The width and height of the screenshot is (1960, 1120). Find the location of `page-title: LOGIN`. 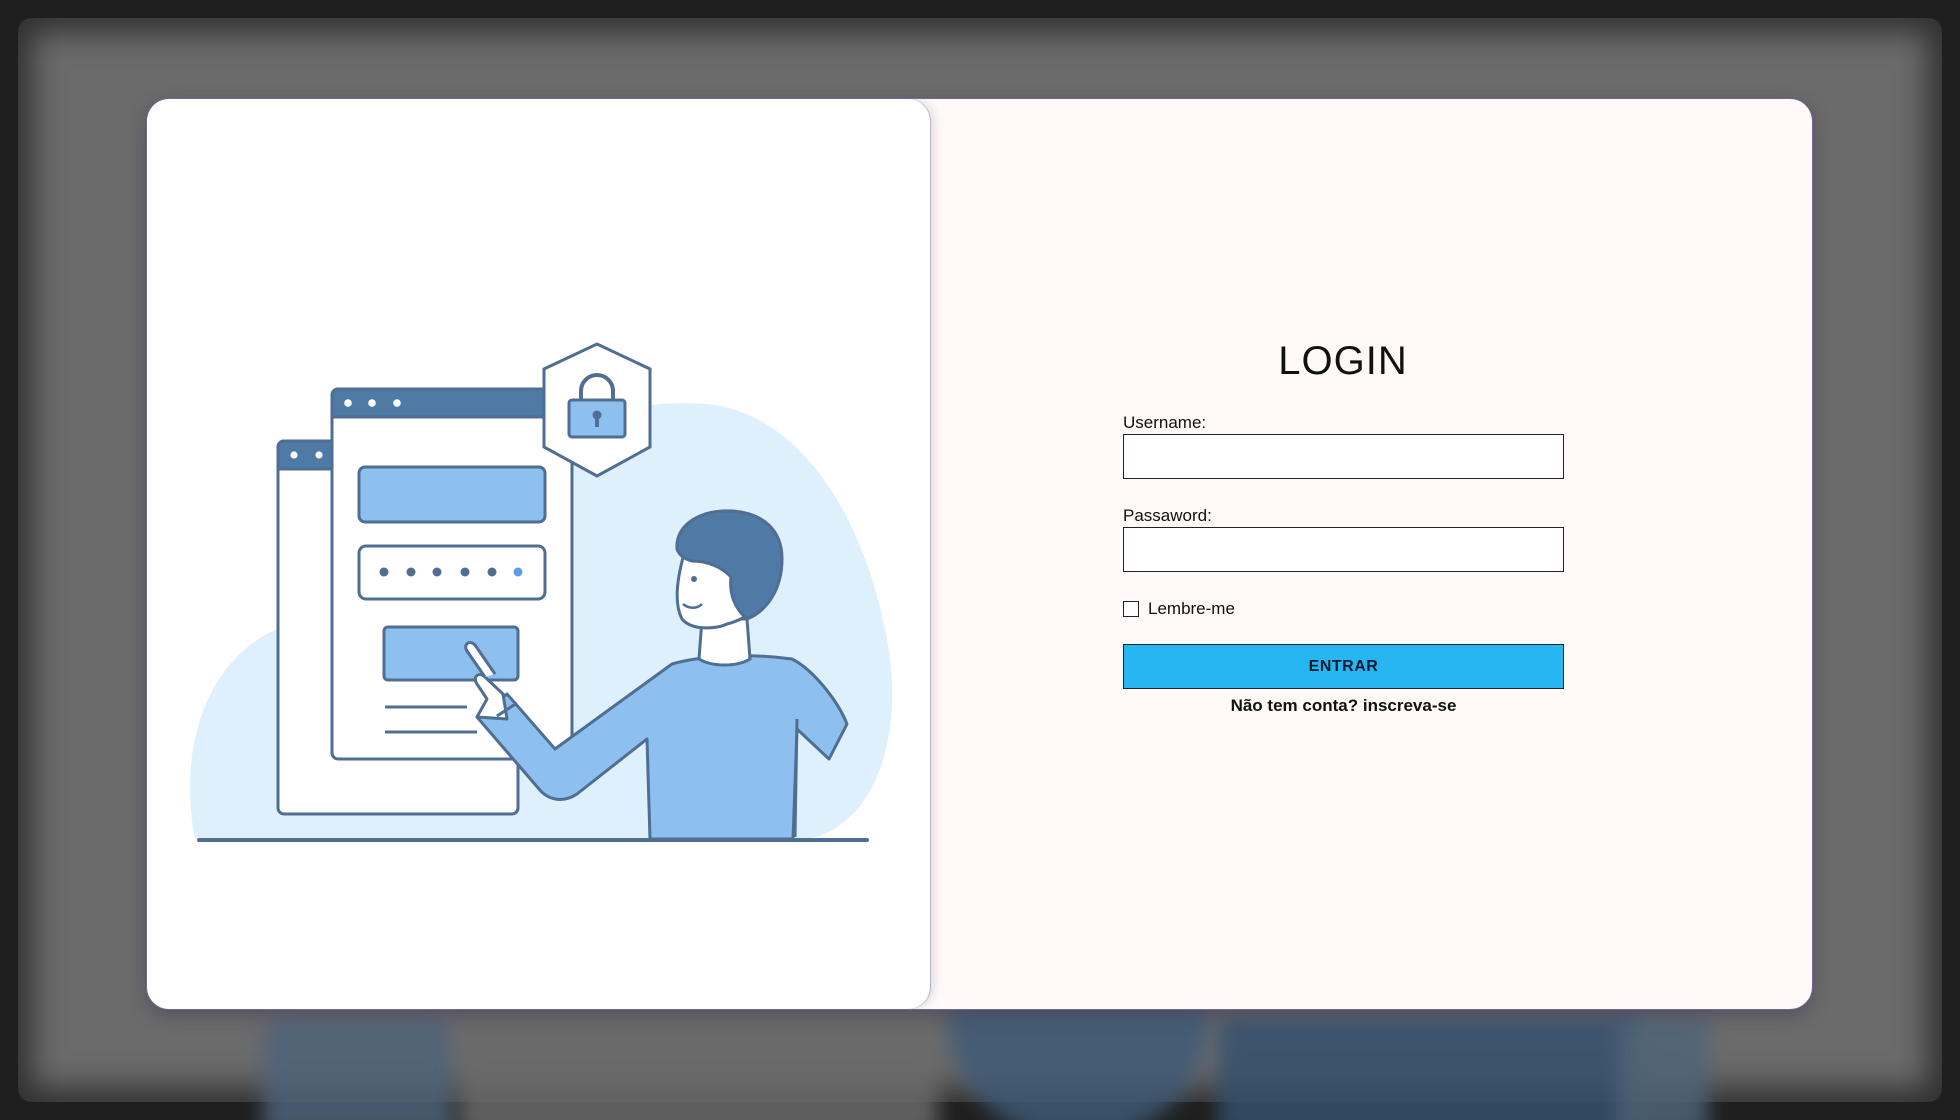

page-title: LOGIN is located at coordinates (1343, 361).